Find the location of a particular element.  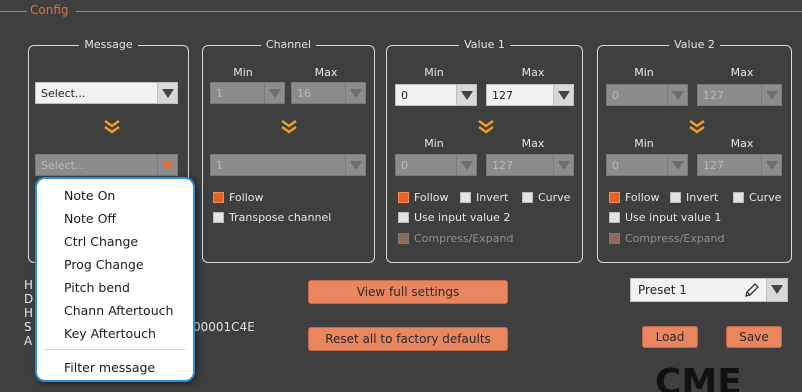

config-rule-left is located at coordinates (13, 11).